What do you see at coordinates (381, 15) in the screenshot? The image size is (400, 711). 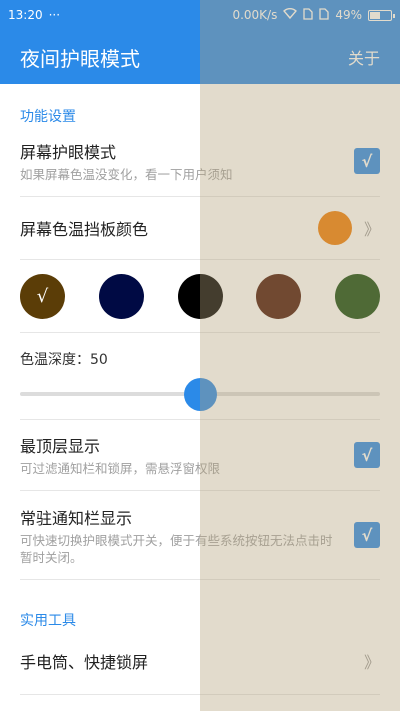 I see `battery-icon` at bounding box center [381, 15].